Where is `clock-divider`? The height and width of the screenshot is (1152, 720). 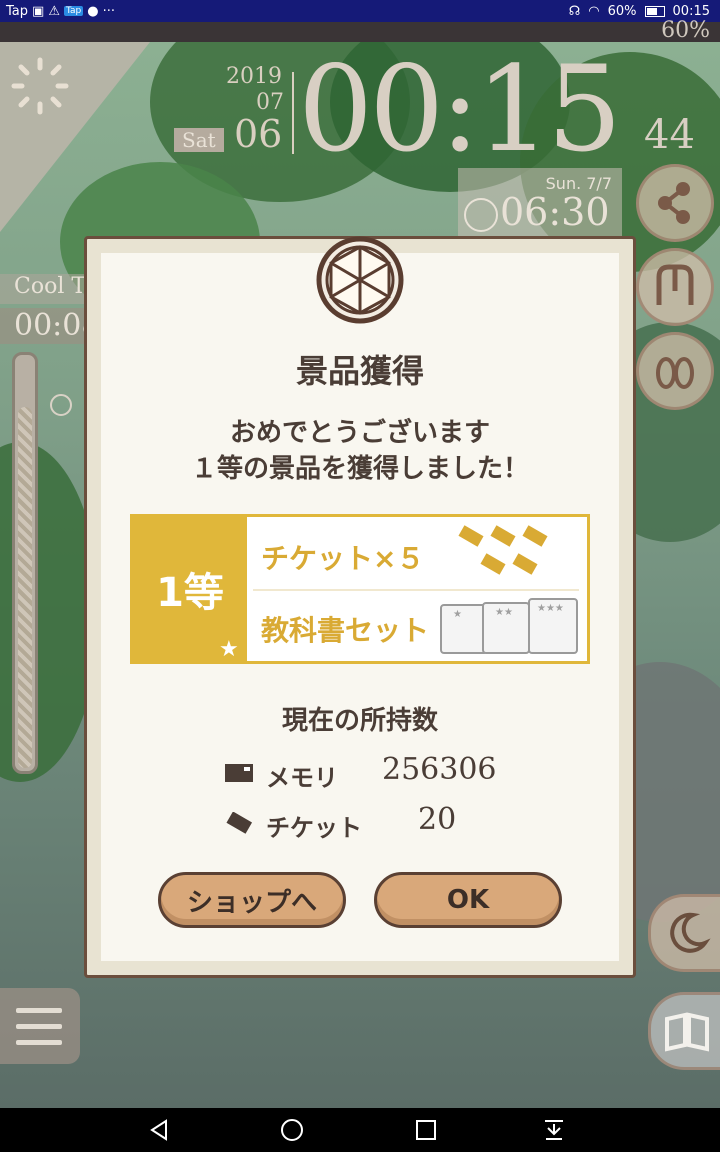 clock-divider is located at coordinates (293, 113).